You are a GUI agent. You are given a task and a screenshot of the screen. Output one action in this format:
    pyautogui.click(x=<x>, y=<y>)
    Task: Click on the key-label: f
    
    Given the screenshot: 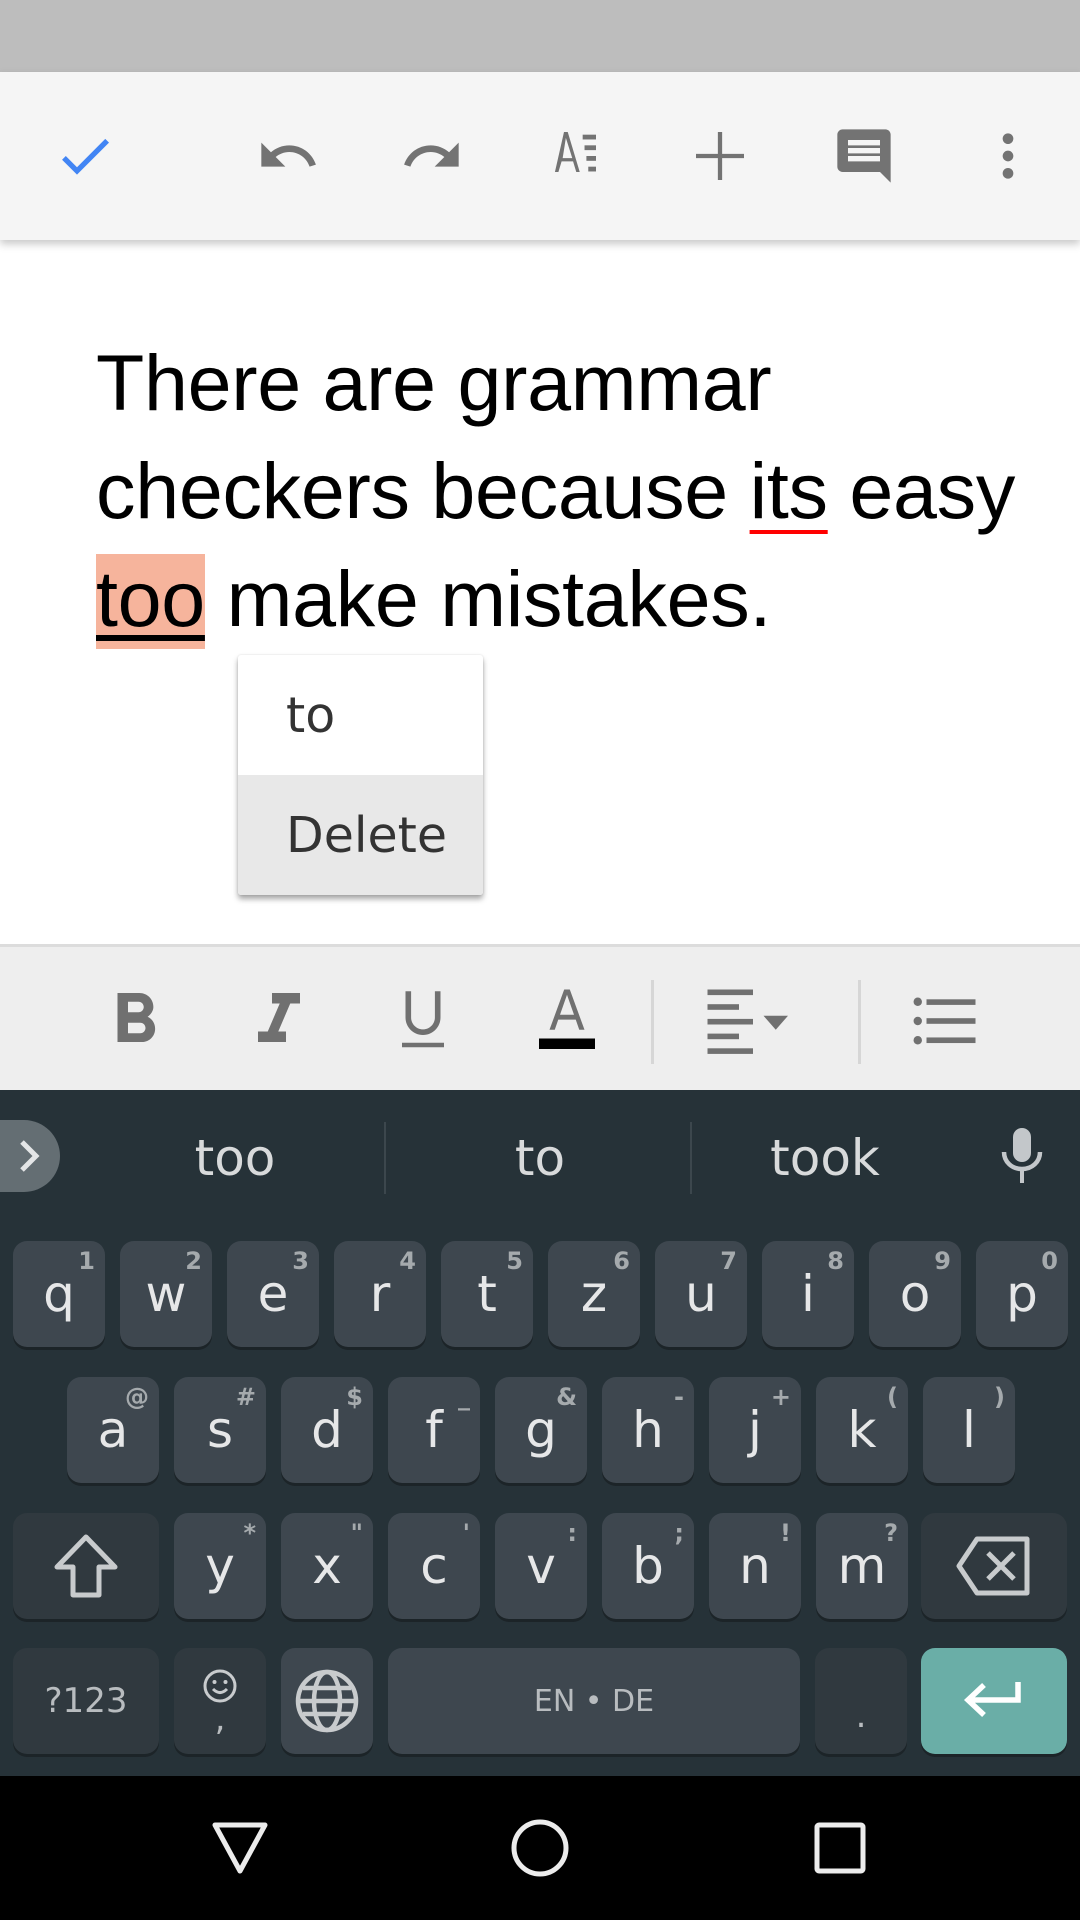 What is the action you would take?
    pyautogui.click(x=434, y=1430)
    